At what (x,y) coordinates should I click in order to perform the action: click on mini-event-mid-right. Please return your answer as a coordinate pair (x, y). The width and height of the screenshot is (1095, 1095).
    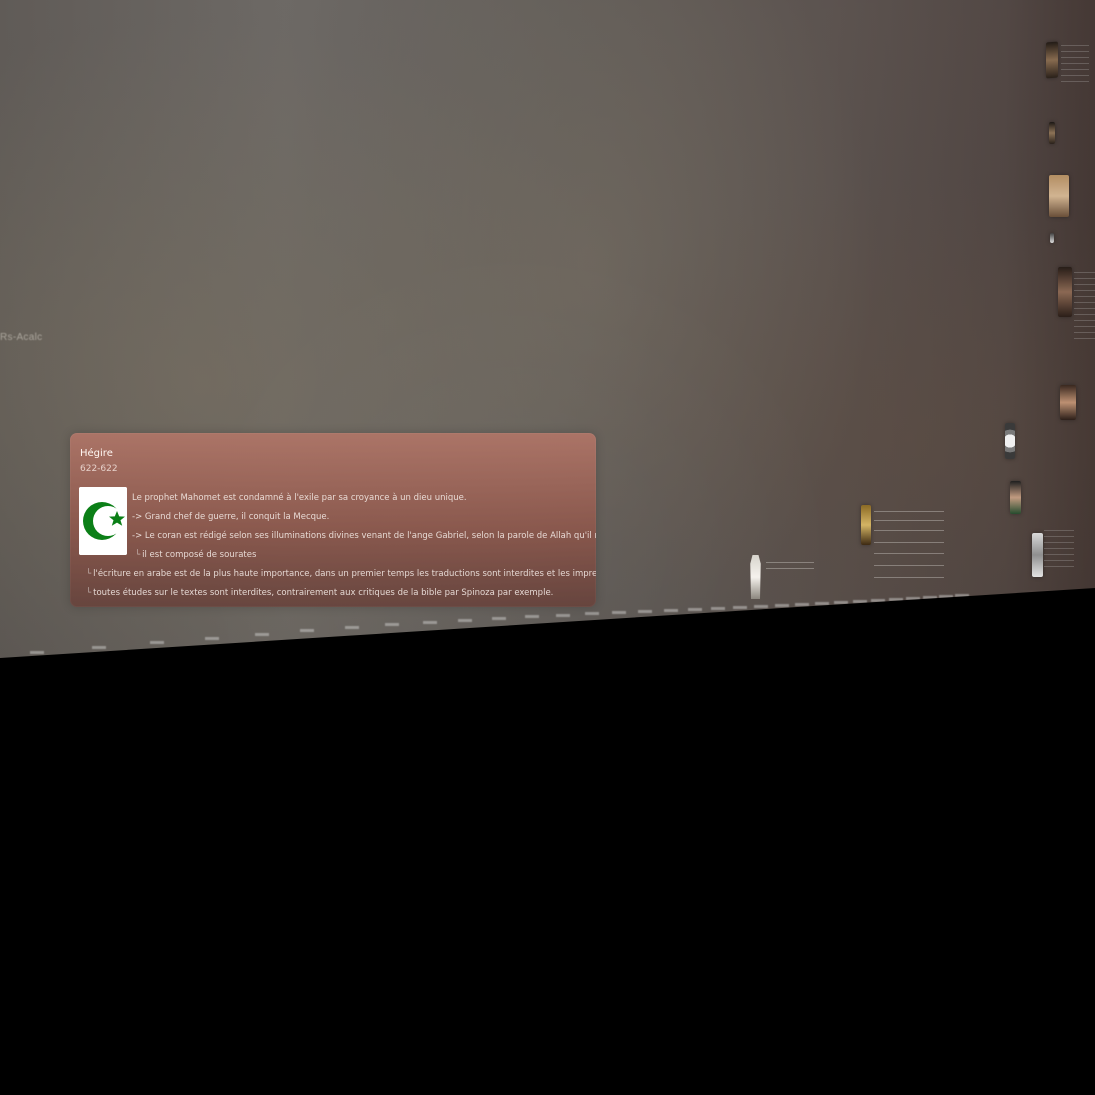
    Looking at the image, I should click on (909, 553).